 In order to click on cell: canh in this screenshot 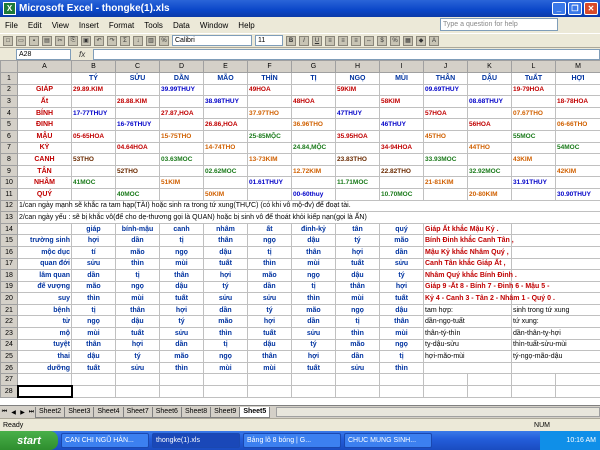, I will do `click(181, 229)`.